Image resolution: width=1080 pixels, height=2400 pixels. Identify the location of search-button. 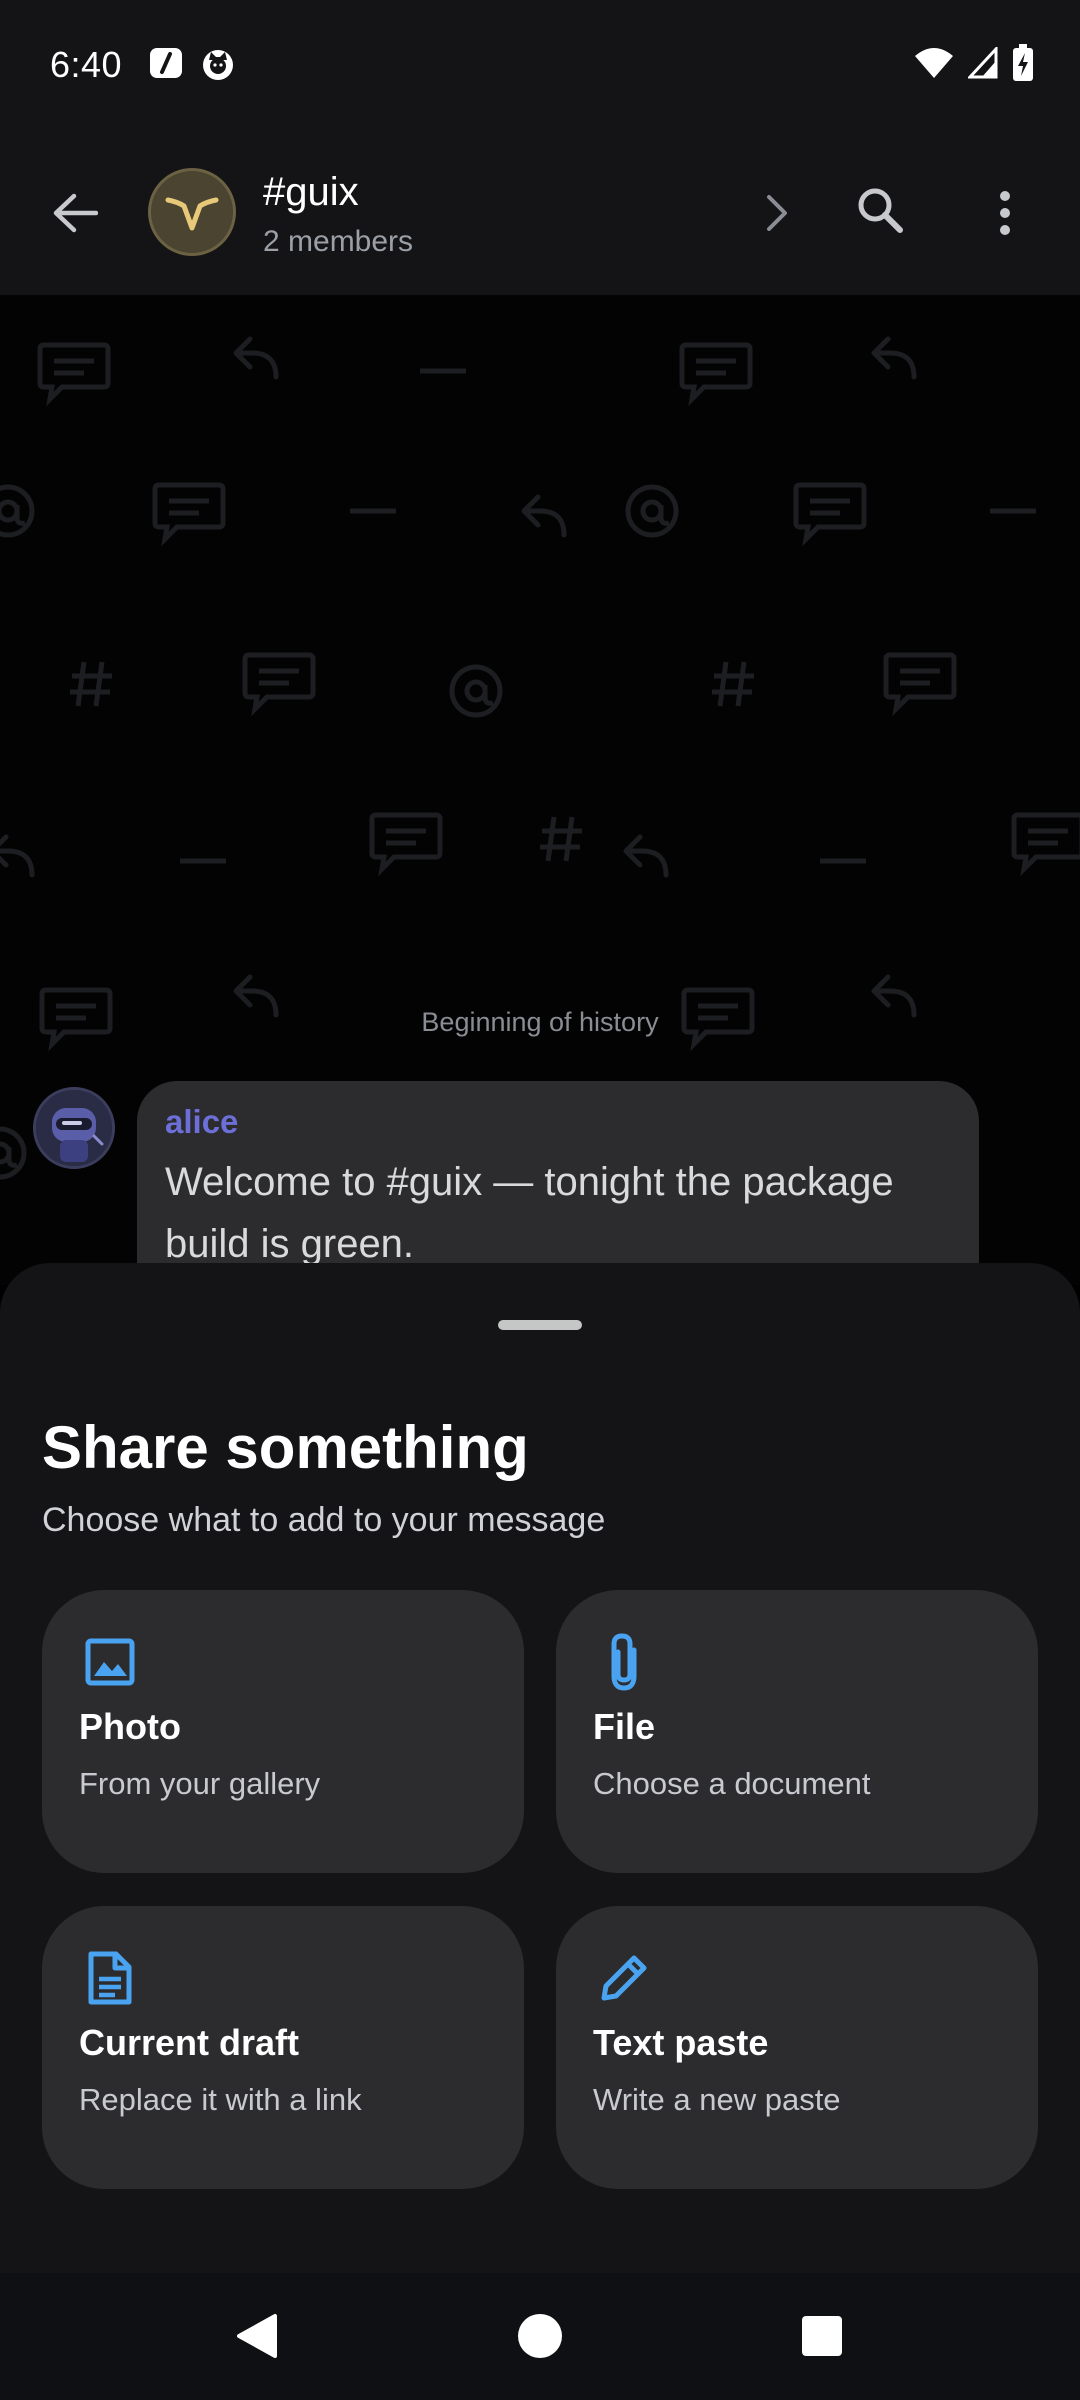
(880, 210).